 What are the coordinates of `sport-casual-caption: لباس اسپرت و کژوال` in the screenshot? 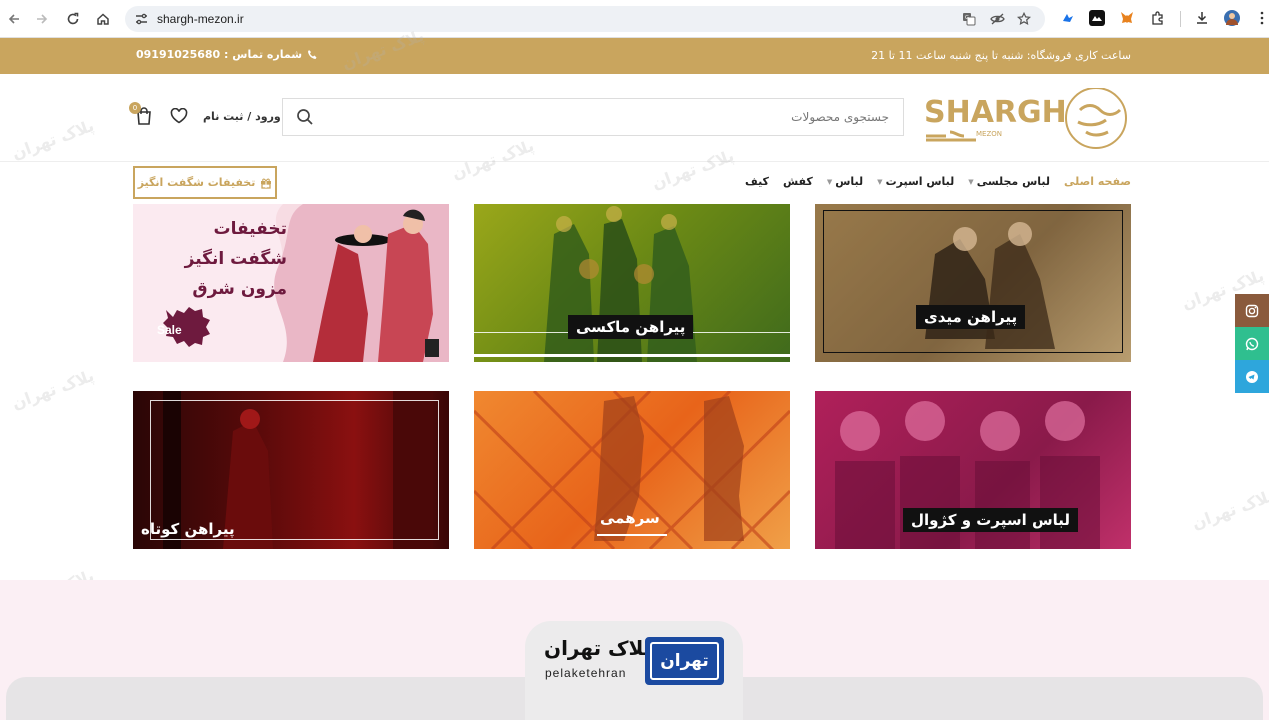 It's located at (991, 520).